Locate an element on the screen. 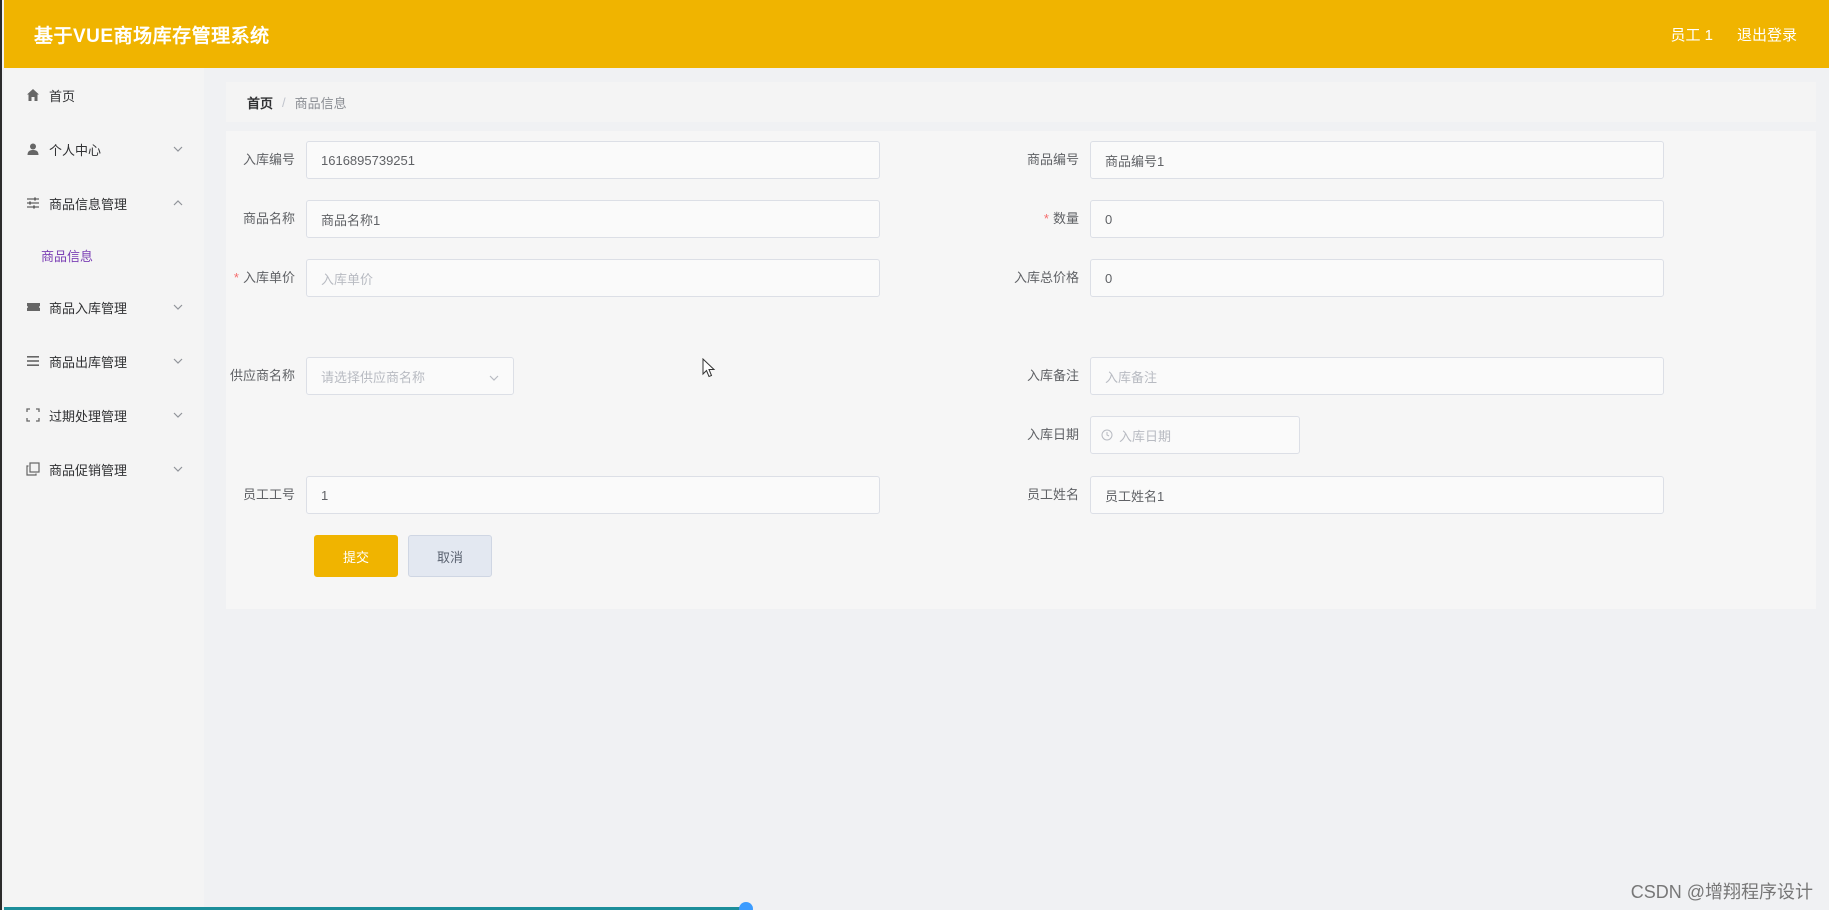  cancel-button: 取消 is located at coordinates (450, 556).